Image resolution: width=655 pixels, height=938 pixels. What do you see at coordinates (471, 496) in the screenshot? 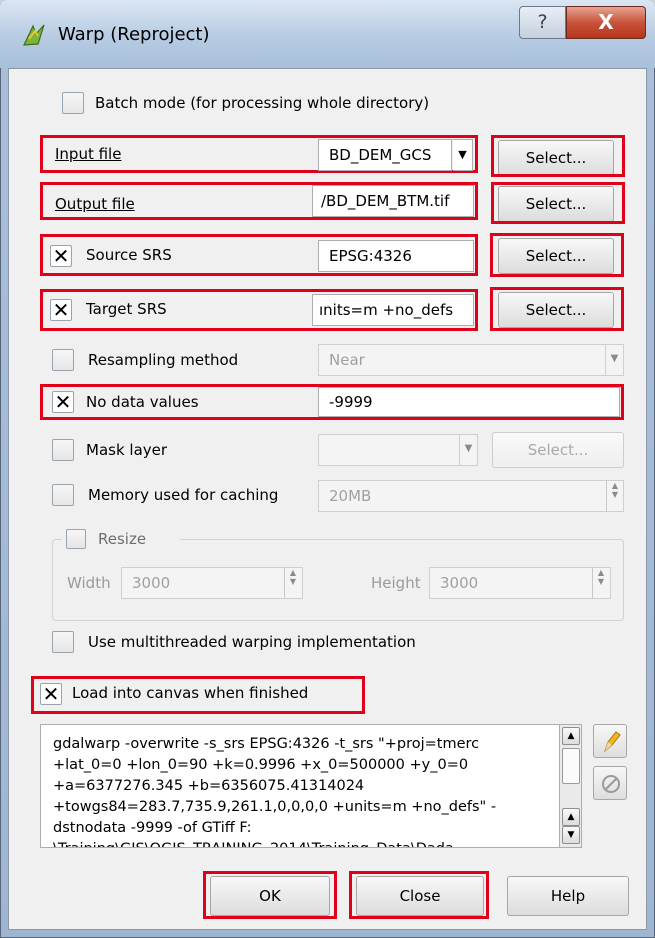
I see `memory-spinbox: 20MB` at bounding box center [471, 496].